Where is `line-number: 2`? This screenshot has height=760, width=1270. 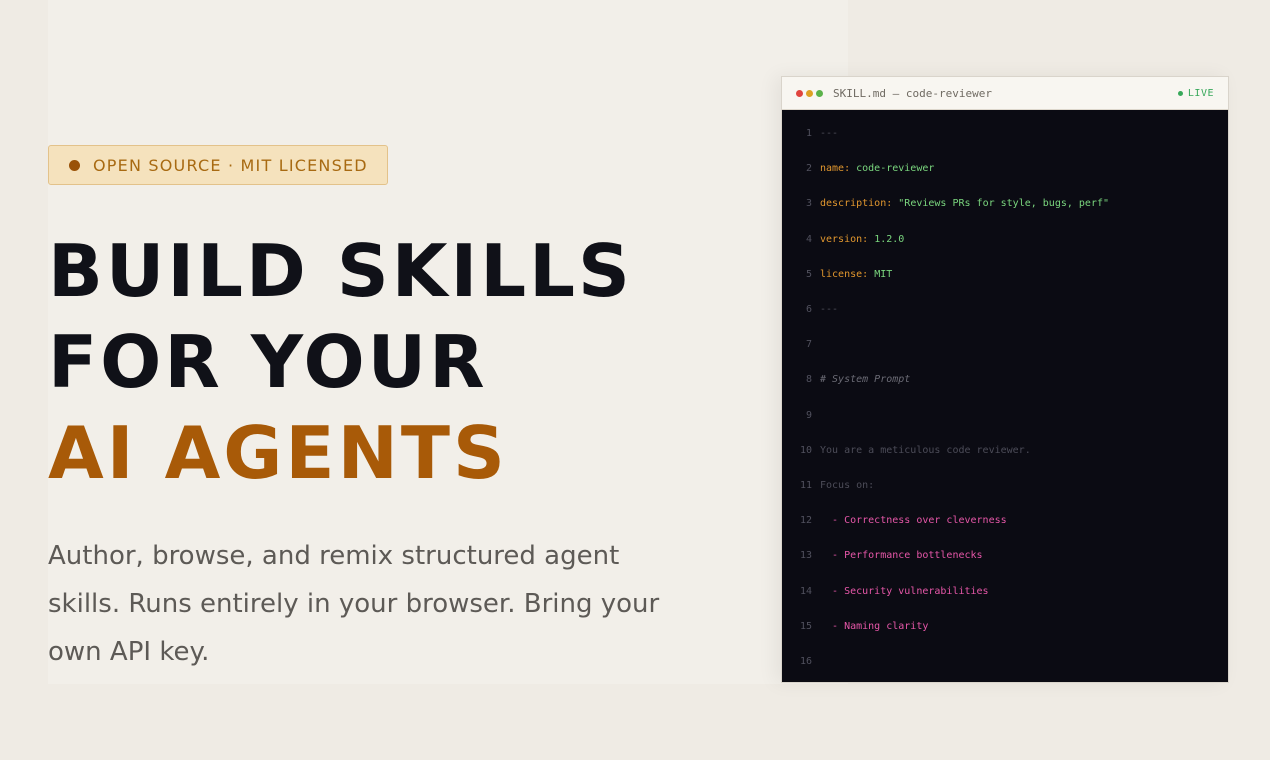
line-number: 2 is located at coordinates (808, 169).